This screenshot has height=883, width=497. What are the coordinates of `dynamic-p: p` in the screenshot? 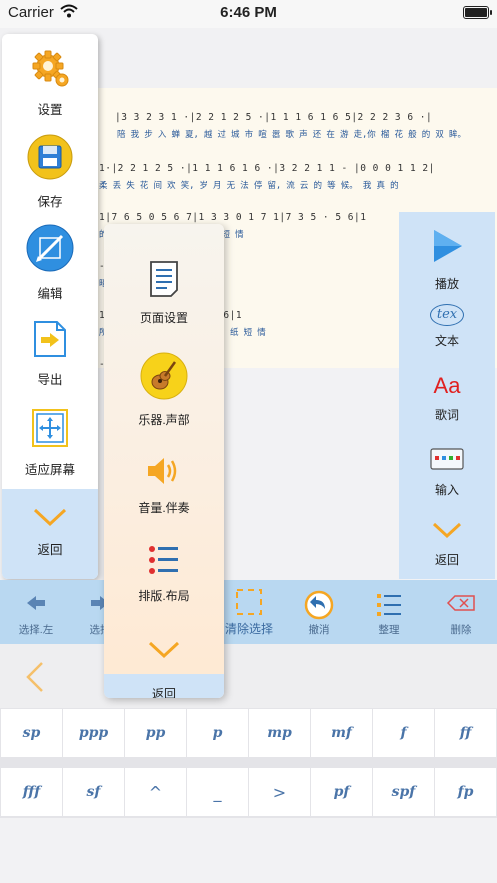 It's located at (217, 733).